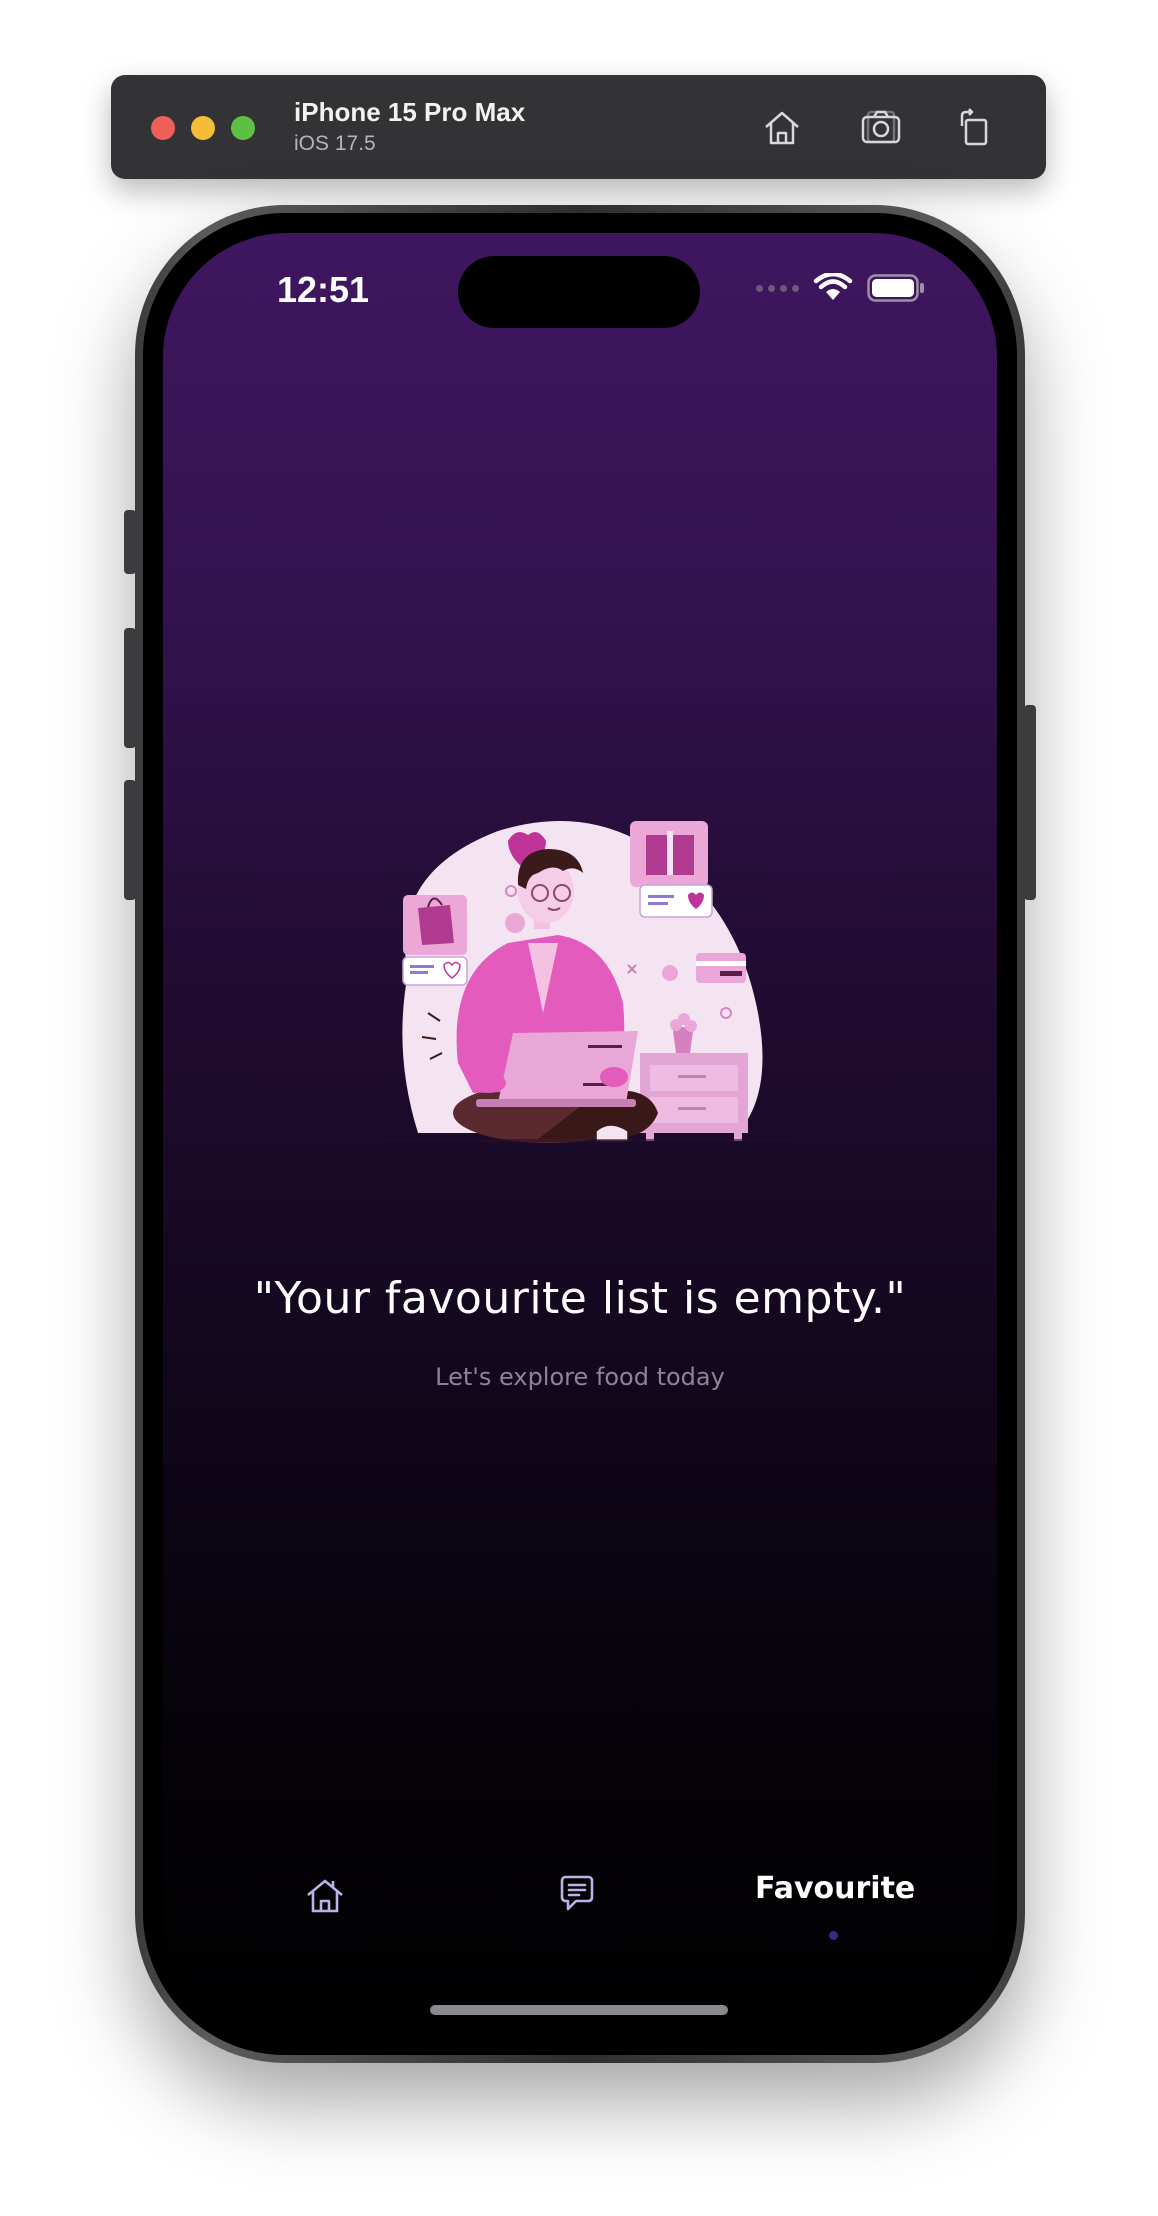  I want to click on close-window-button, so click(163, 128).